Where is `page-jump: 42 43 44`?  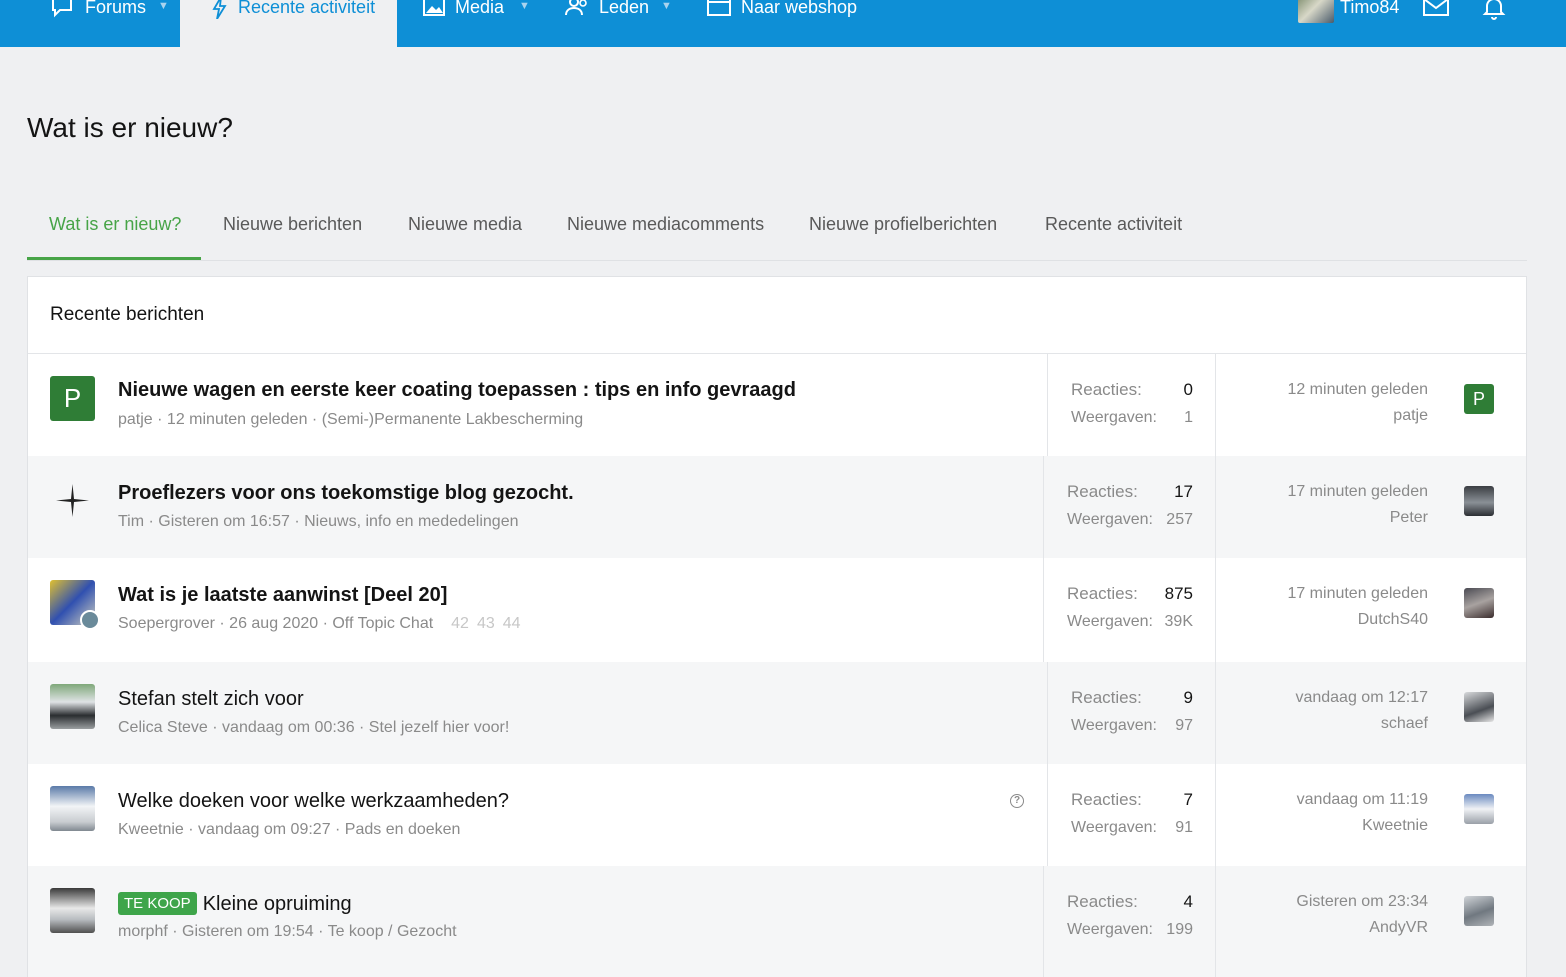
page-jump: 42 43 44 is located at coordinates (481, 623).